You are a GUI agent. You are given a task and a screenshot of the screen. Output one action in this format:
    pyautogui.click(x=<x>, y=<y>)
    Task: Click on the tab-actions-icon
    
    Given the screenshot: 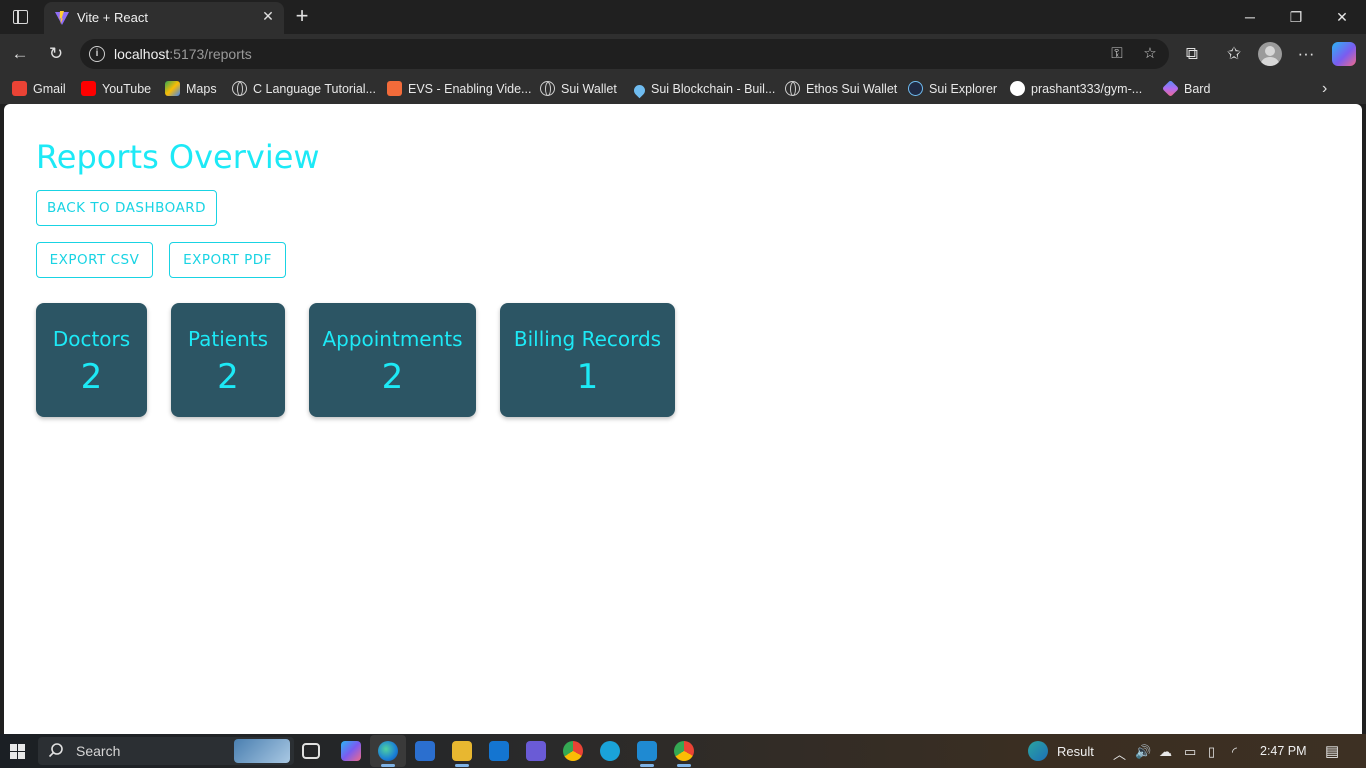 What is the action you would take?
    pyautogui.click(x=20, y=17)
    